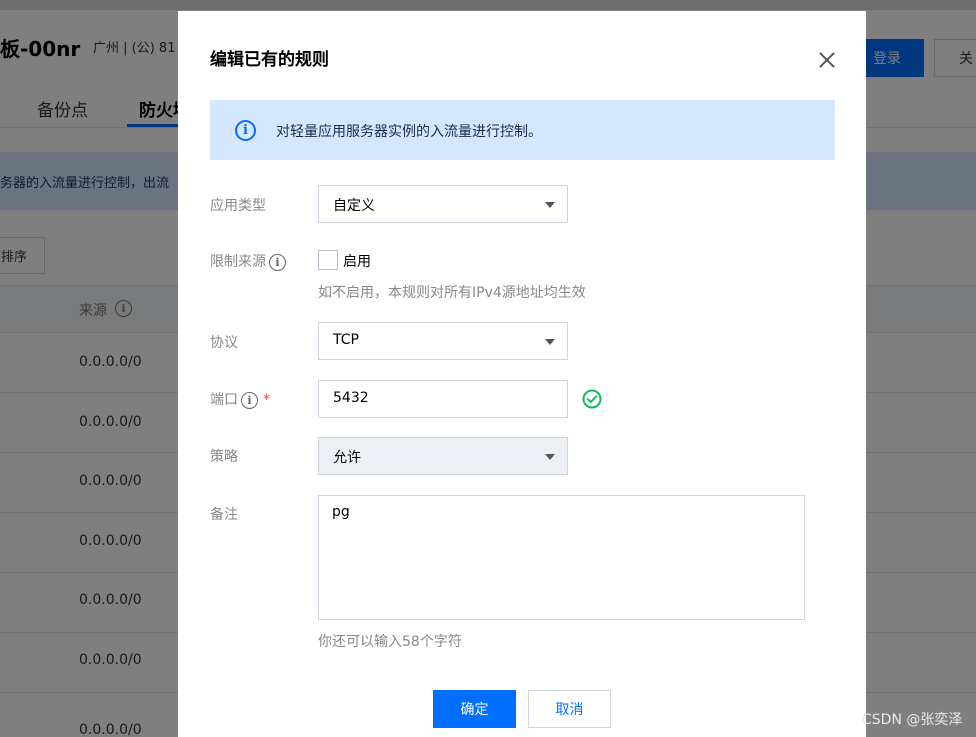  What do you see at coordinates (354, 206) in the screenshot?
I see `app-type-value: 自定义` at bounding box center [354, 206].